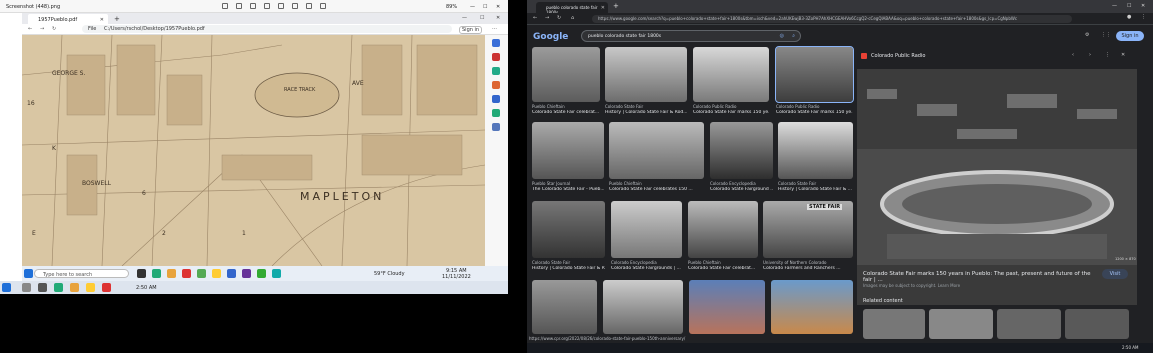  I want to click on app-icon, so click(201, 273).